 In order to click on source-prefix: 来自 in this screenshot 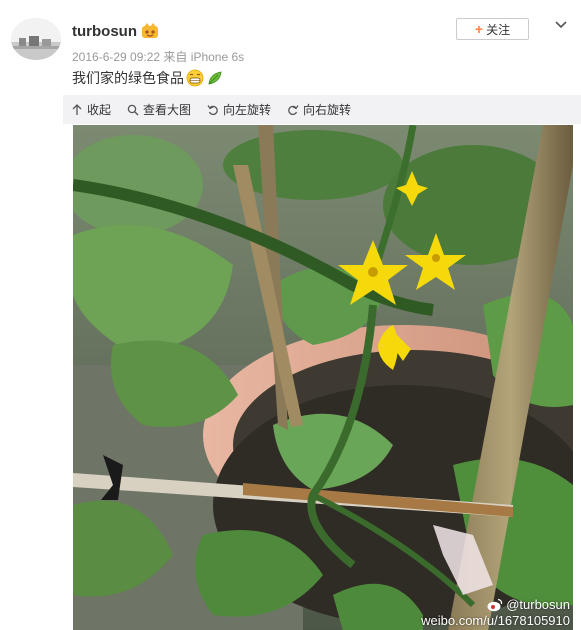, I will do `click(175, 57)`.